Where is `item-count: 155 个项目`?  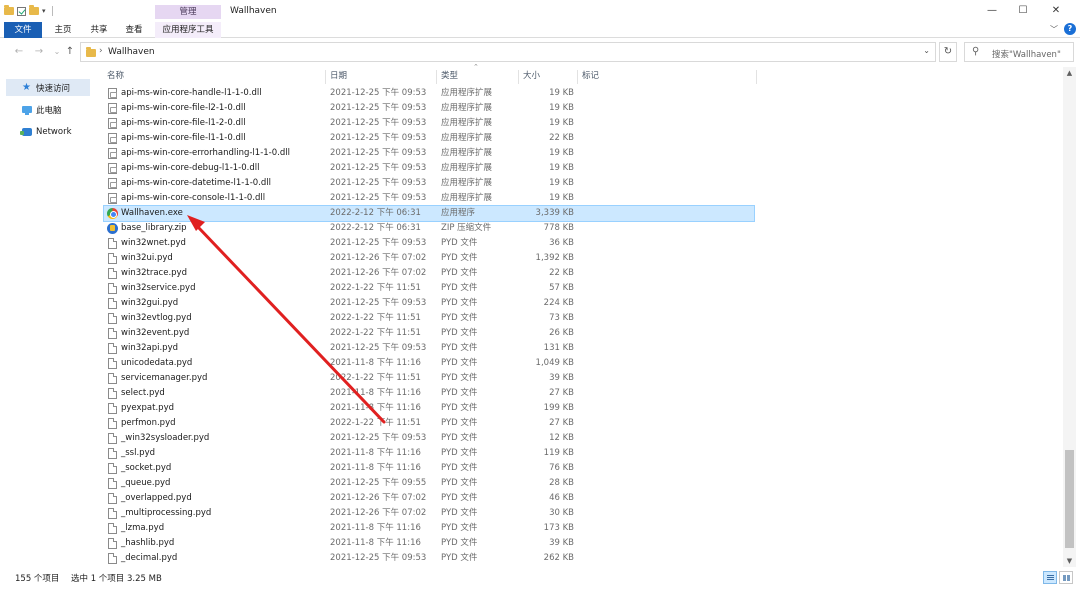
item-count: 155 个项目 is located at coordinates (37, 579).